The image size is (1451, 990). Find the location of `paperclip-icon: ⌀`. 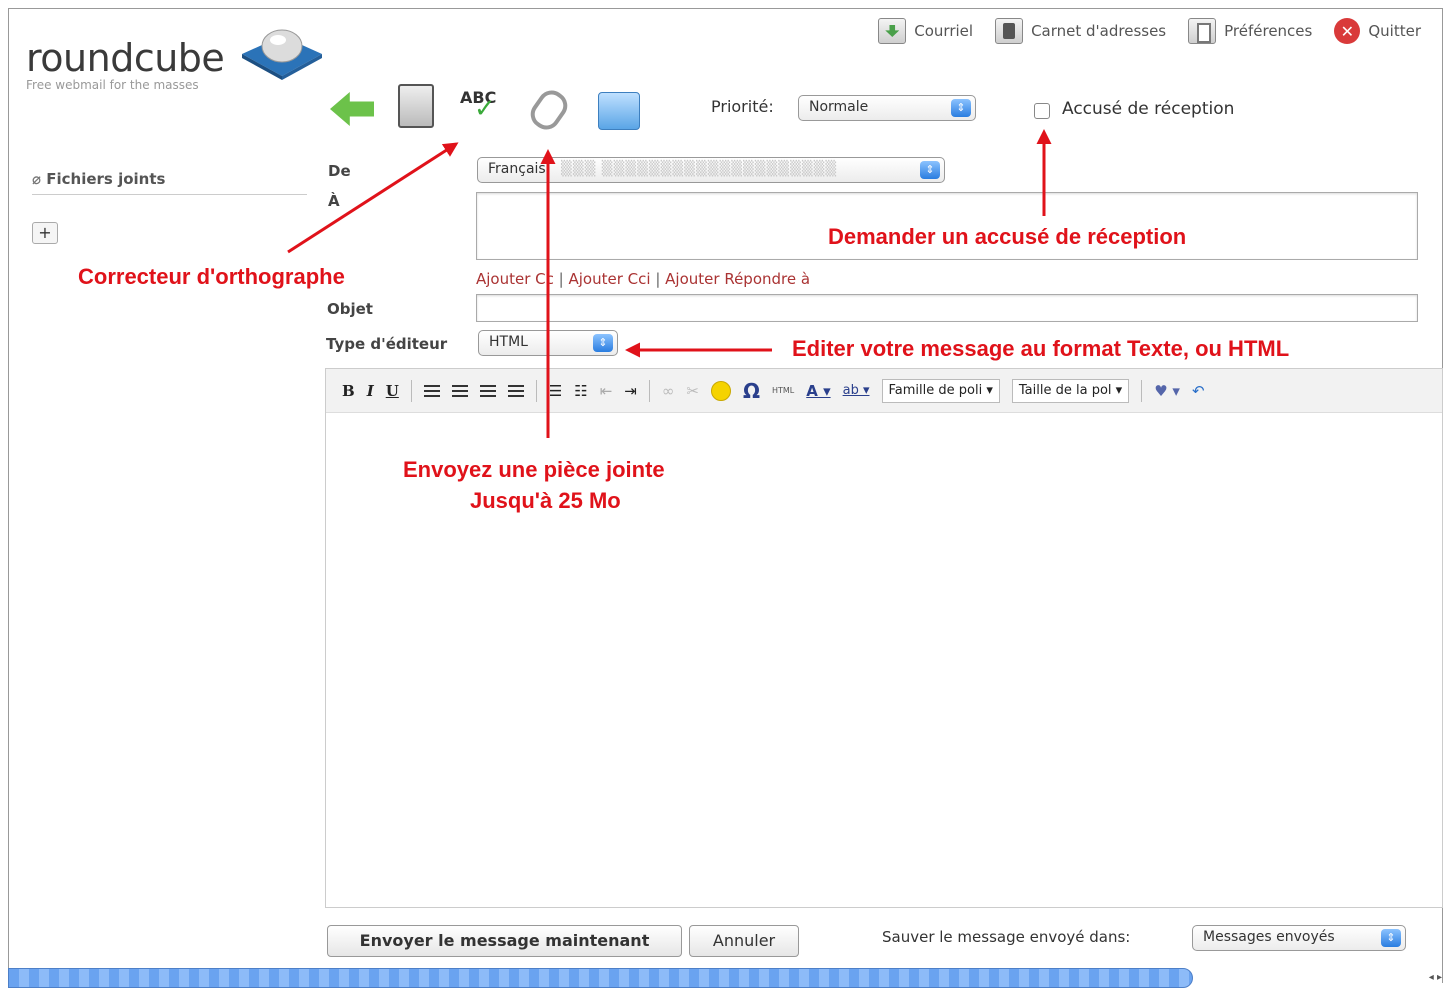

paperclip-icon: ⌀ is located at coordinates (39, 179).